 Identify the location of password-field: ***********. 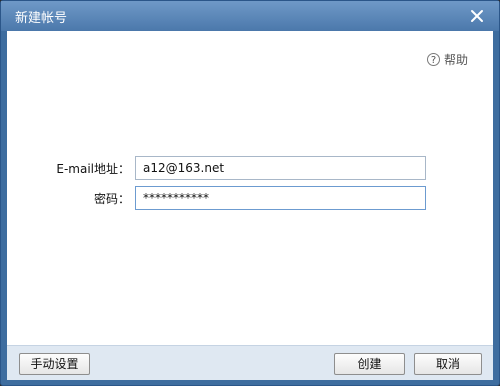
(280, 198).